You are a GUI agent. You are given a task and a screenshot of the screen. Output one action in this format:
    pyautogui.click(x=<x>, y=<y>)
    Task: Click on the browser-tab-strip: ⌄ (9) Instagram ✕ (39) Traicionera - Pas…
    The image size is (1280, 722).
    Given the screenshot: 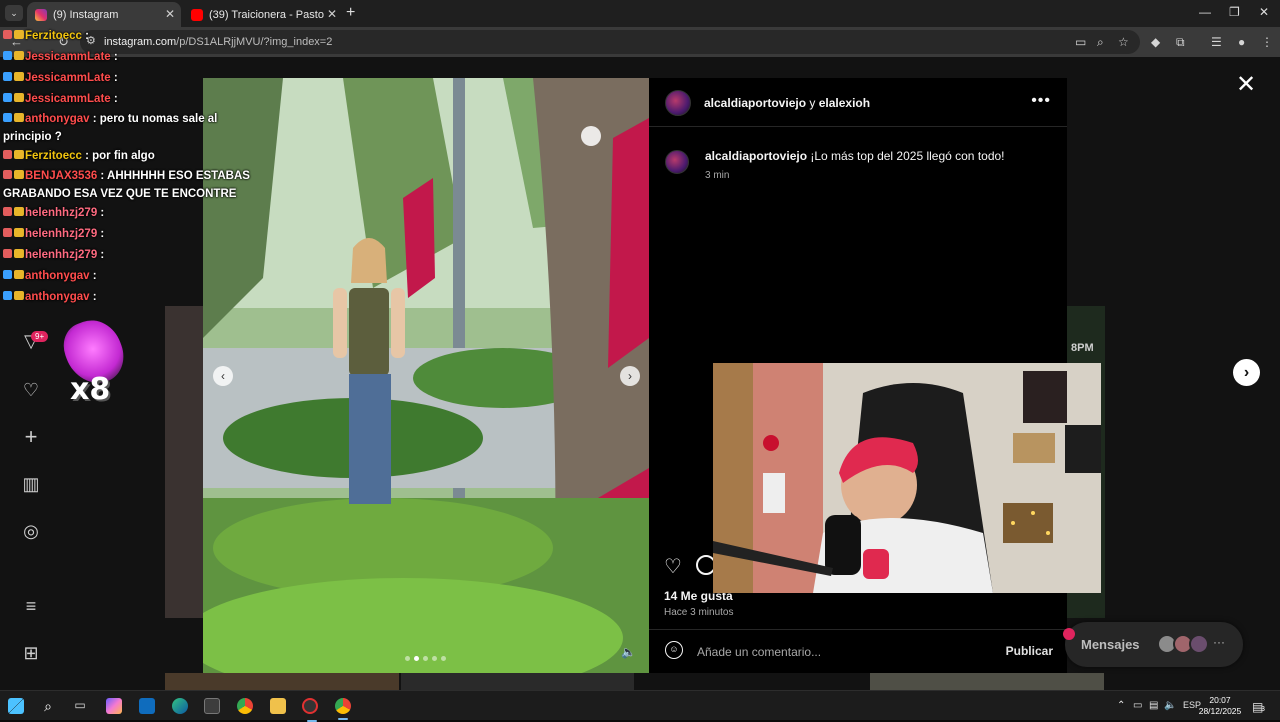 What is the action you would take?
    pyautogui.click(x=640, y=13)
    